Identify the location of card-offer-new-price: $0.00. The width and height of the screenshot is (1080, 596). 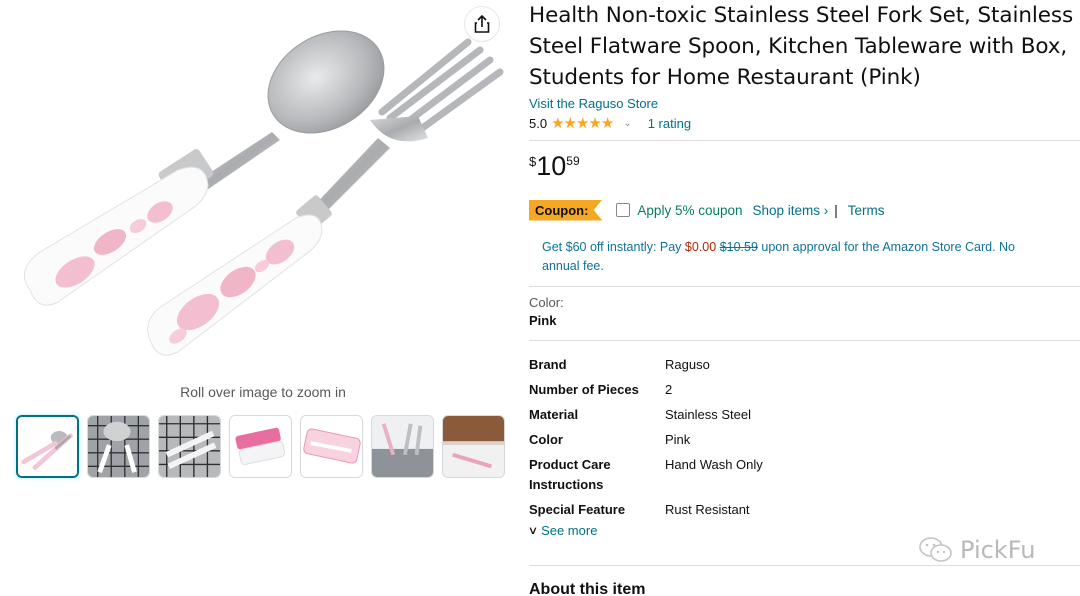
(700, 247).